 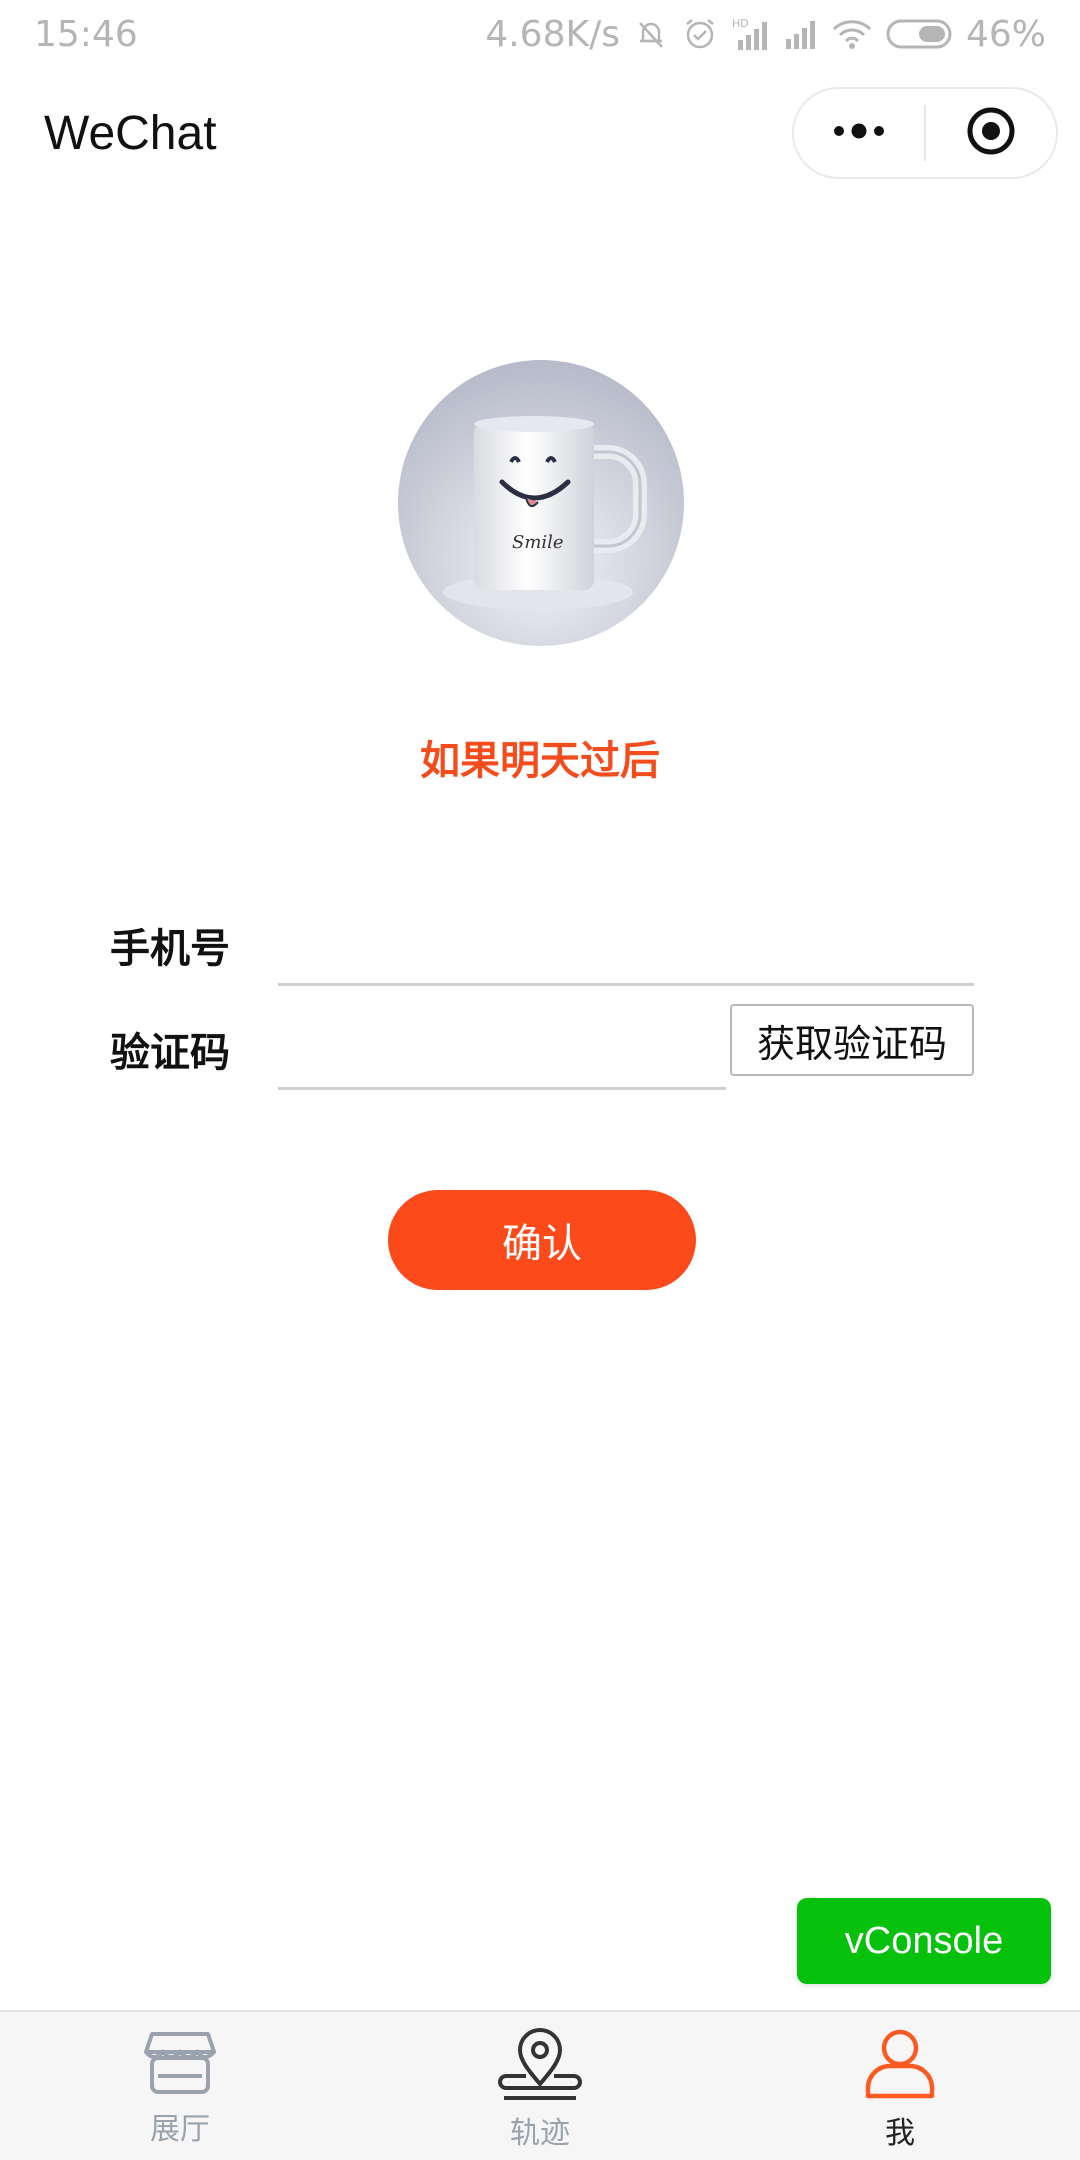 What do you see at coordinates (170, 949) in the screenshot?
I see `phone-label: 手机号` at bounding box center [170, 949].